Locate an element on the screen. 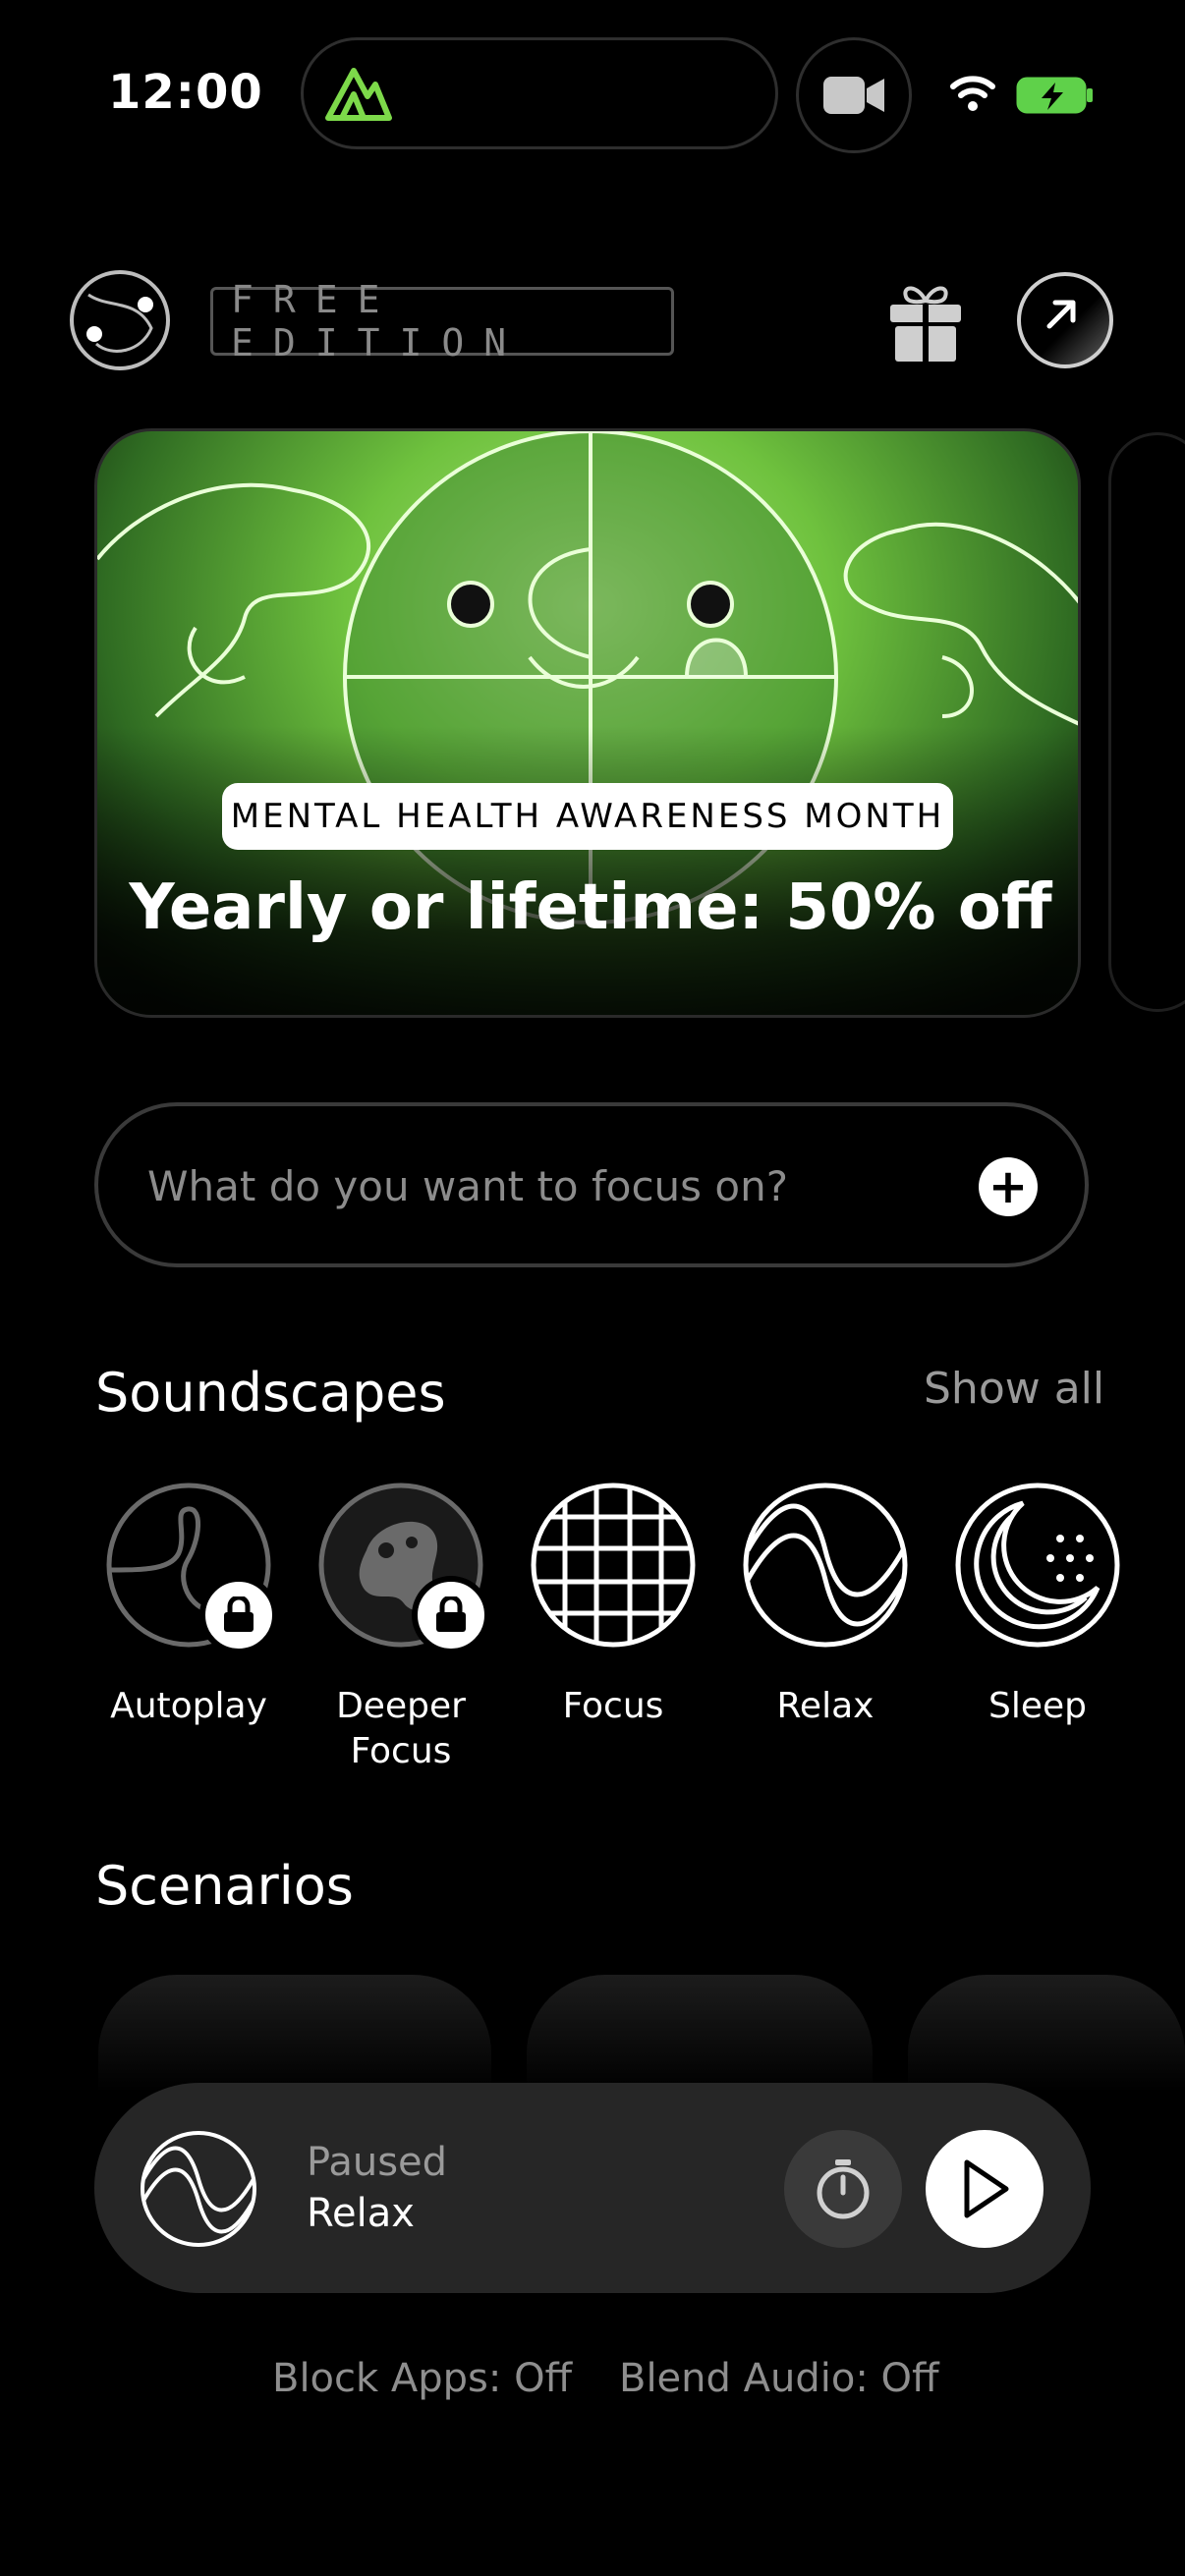 The width and height of the screenshot is (1185, 2576). soundscape-sleep: Sleep is located at coordinates (1038, 1605).